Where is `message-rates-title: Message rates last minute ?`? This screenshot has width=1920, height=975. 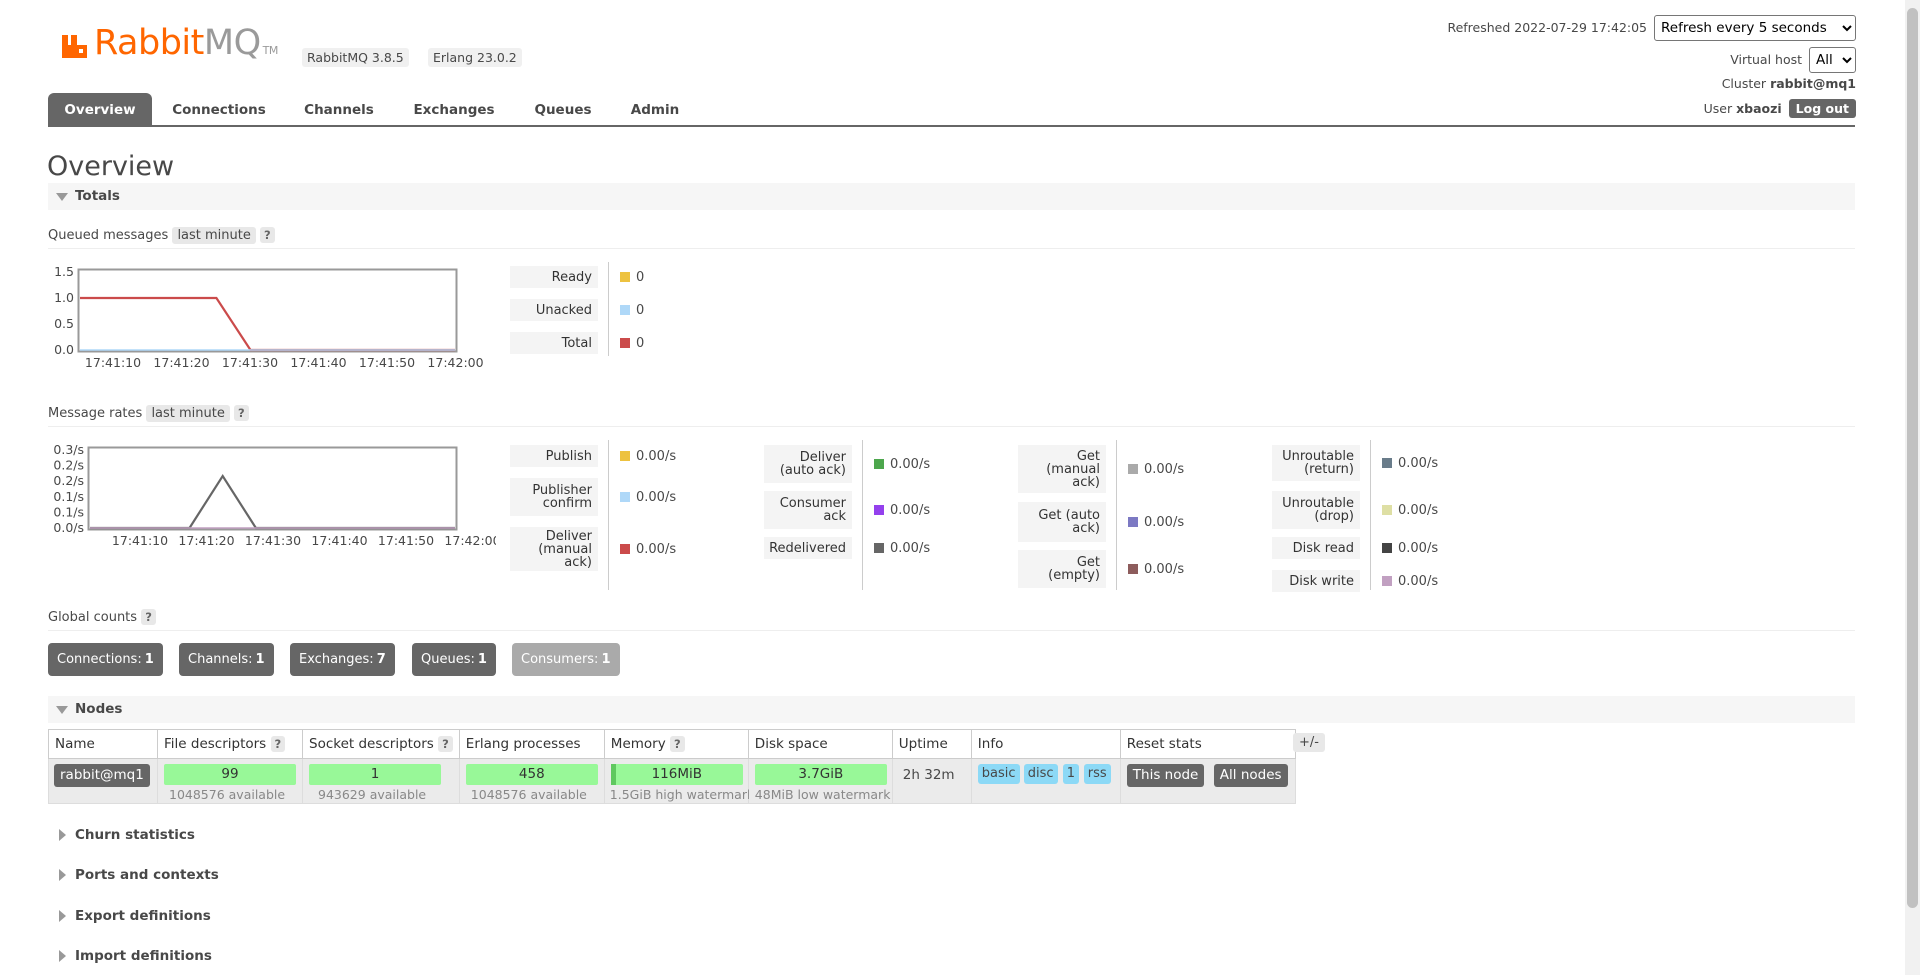 message-rates-title: Message rates last minute ? is located at coordinates (148, 413).